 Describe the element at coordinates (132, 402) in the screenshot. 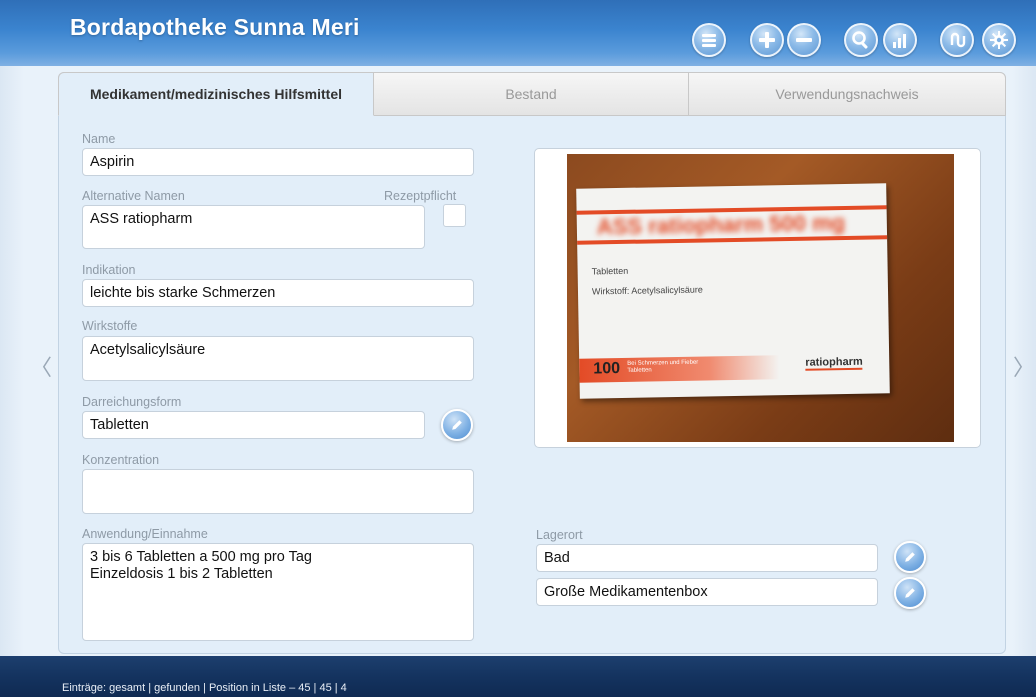

I see `dosage-form-label: Darreichungsform` at that location.